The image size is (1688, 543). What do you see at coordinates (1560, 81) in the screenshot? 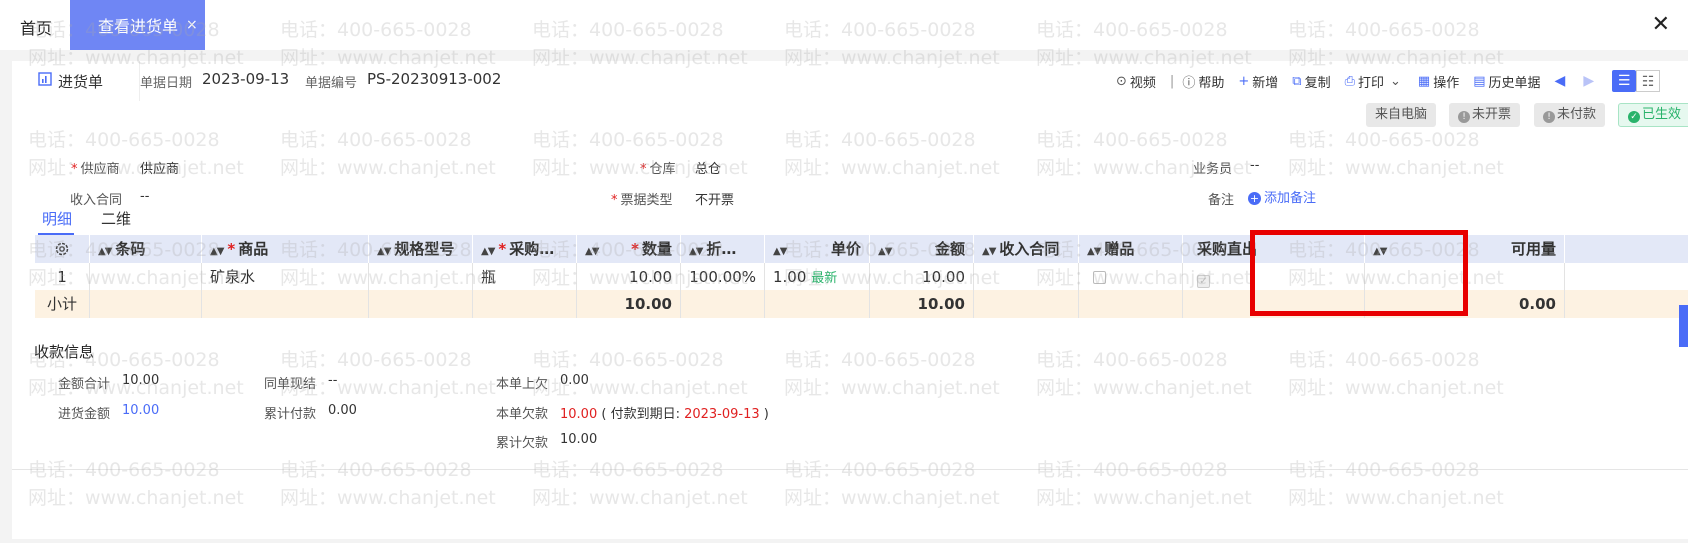
I see `previous-arrow-icon: ◀` at bounding box center [1560, 81].